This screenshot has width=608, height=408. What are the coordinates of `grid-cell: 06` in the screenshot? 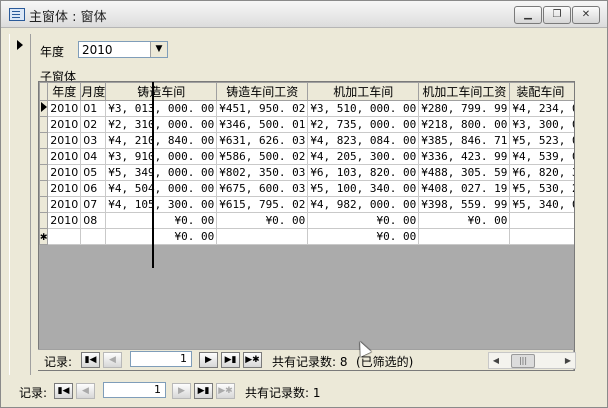 It's located at (93, 188).